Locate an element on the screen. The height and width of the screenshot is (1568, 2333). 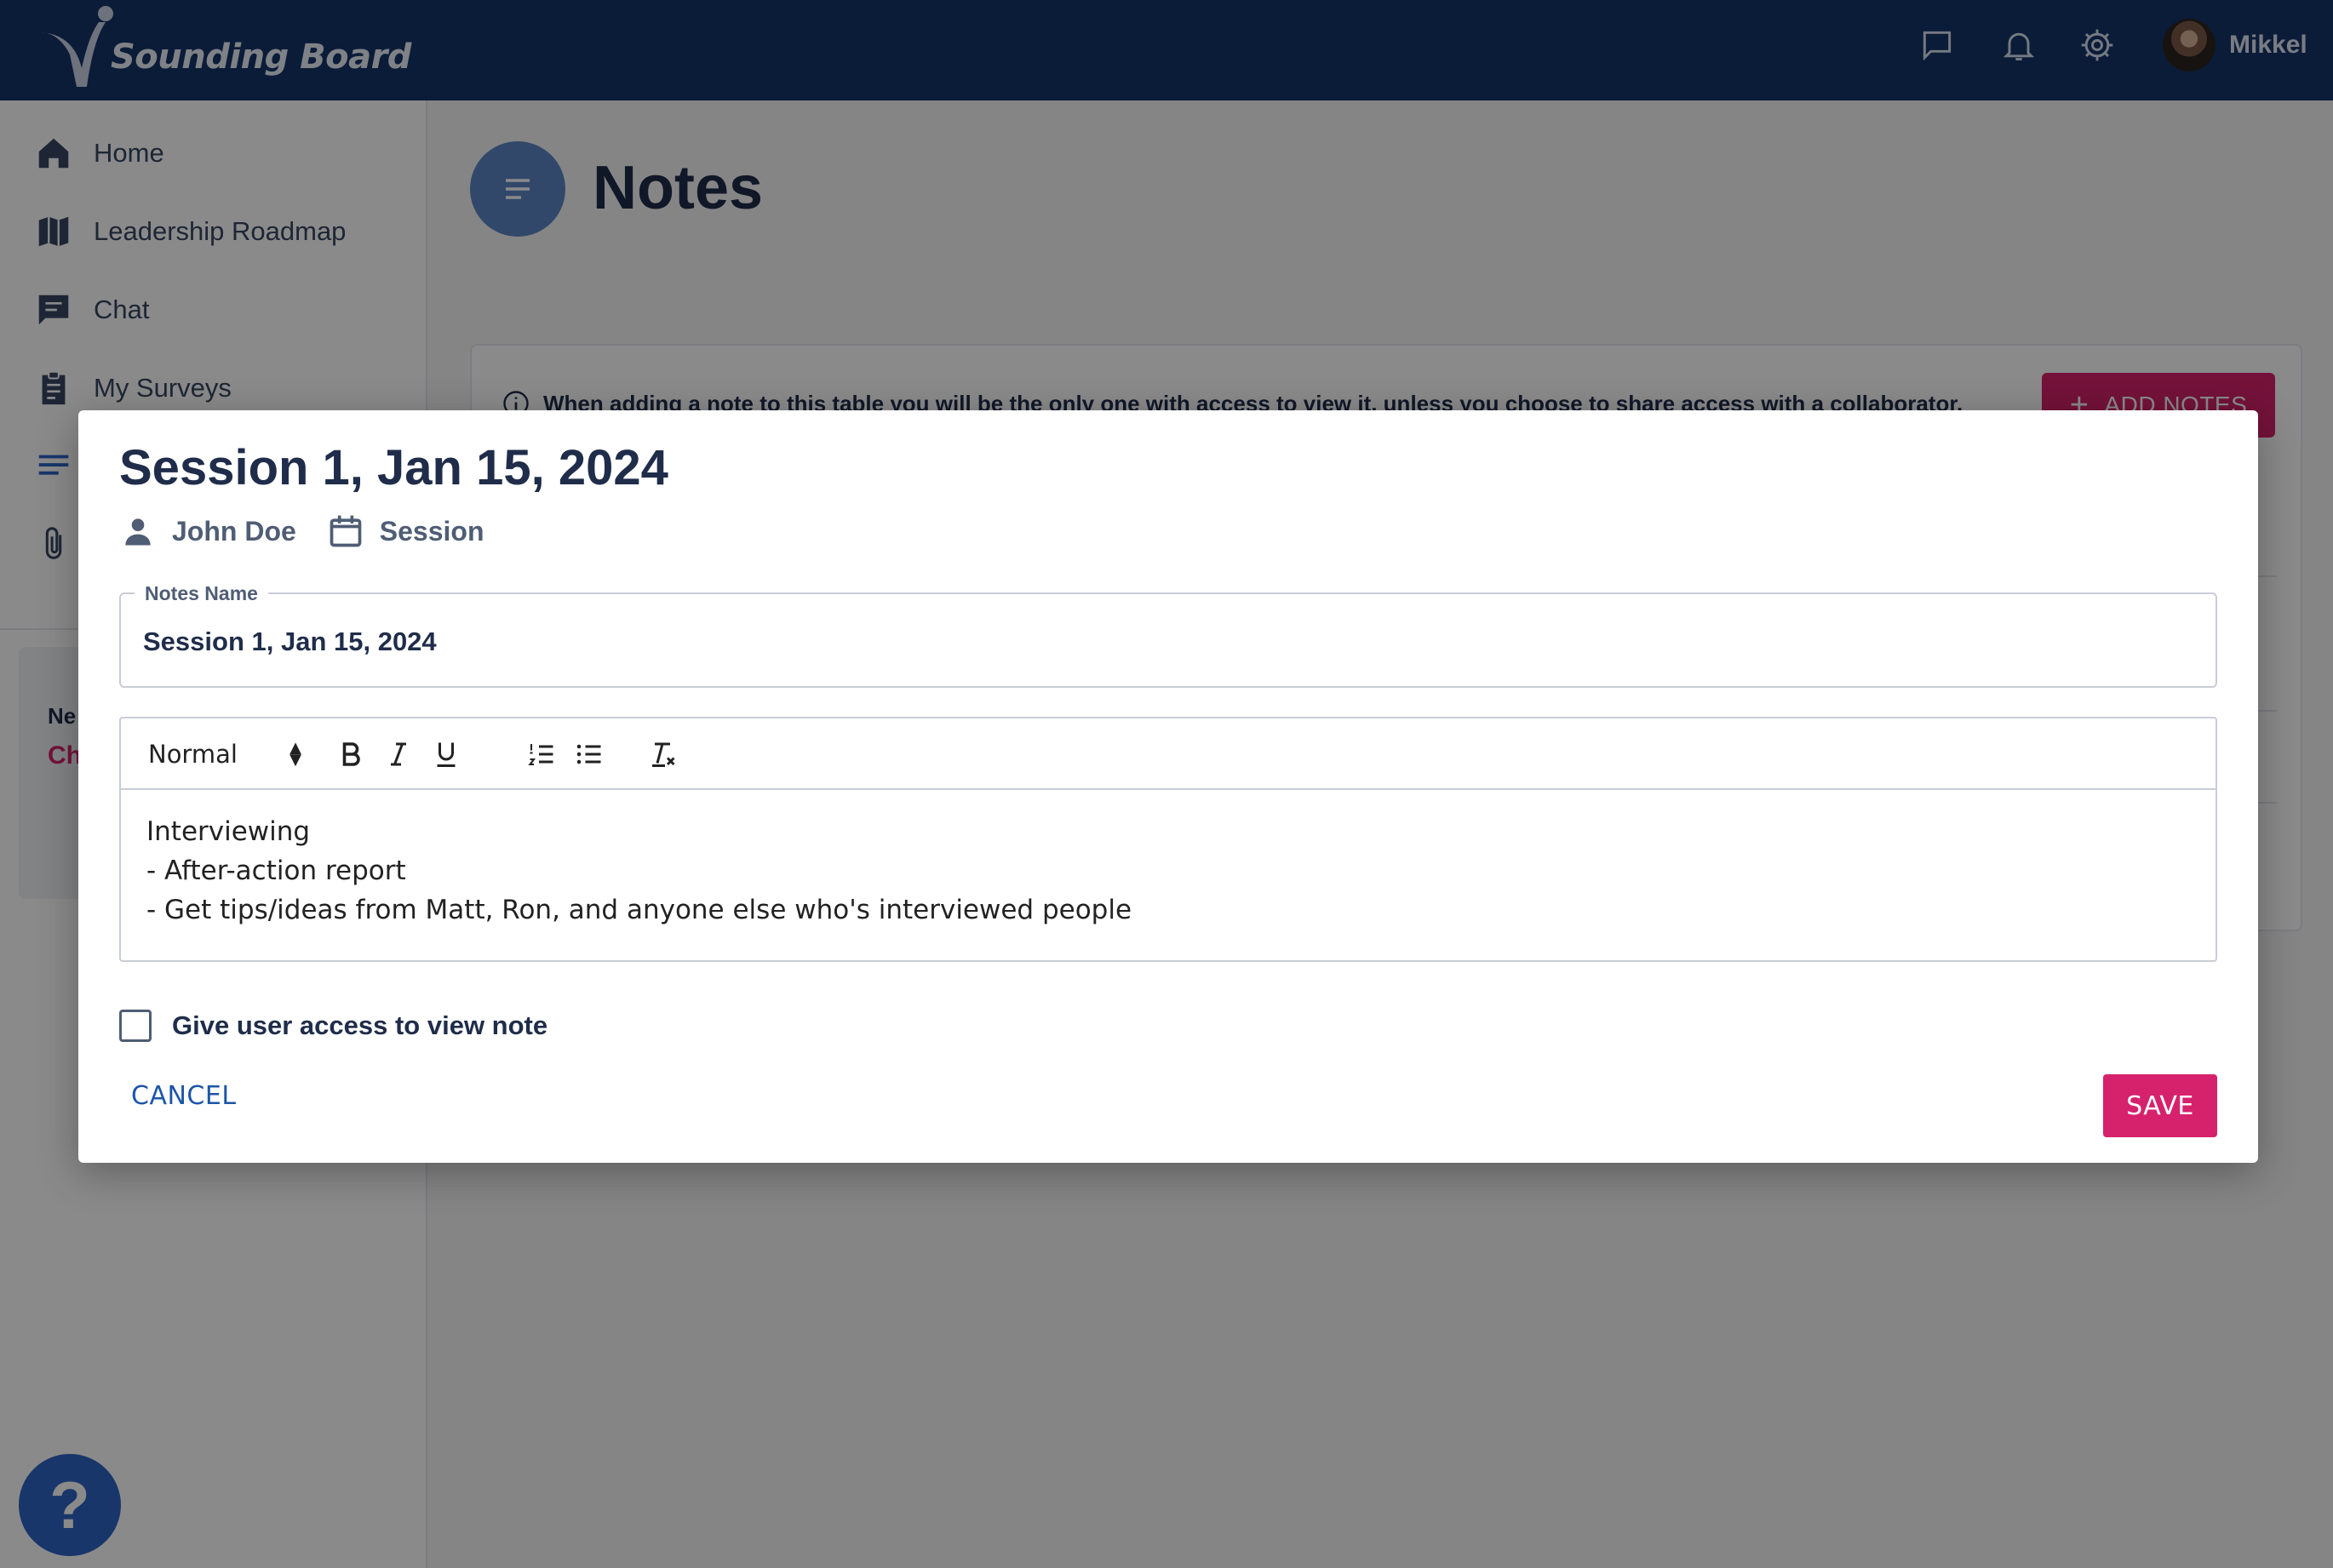
give-access-row: Give user access to view note is located at coordinates (333, 1026).